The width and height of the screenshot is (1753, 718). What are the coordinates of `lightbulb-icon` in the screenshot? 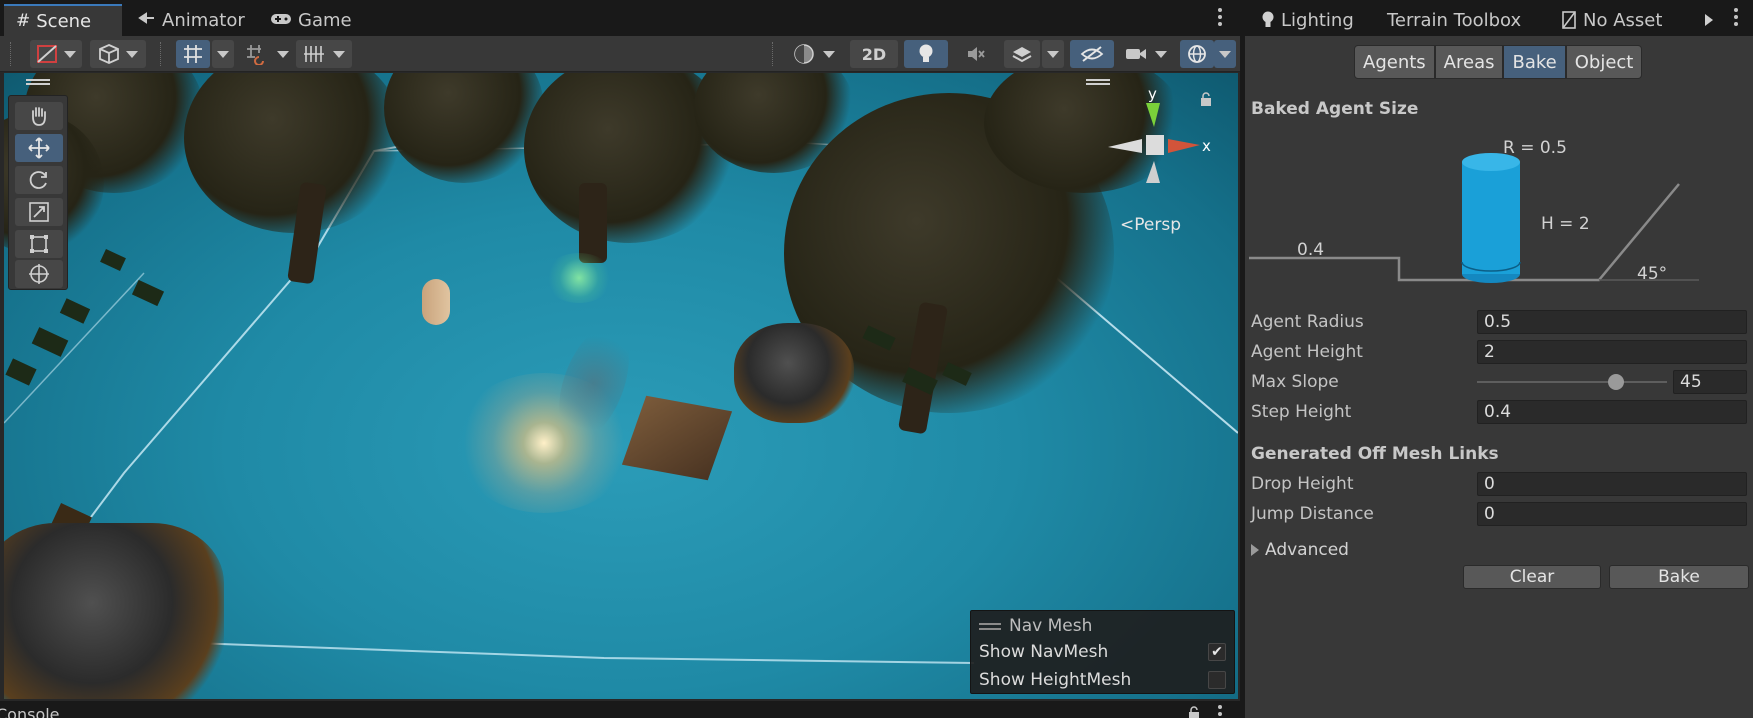 It's located at (926, 53).